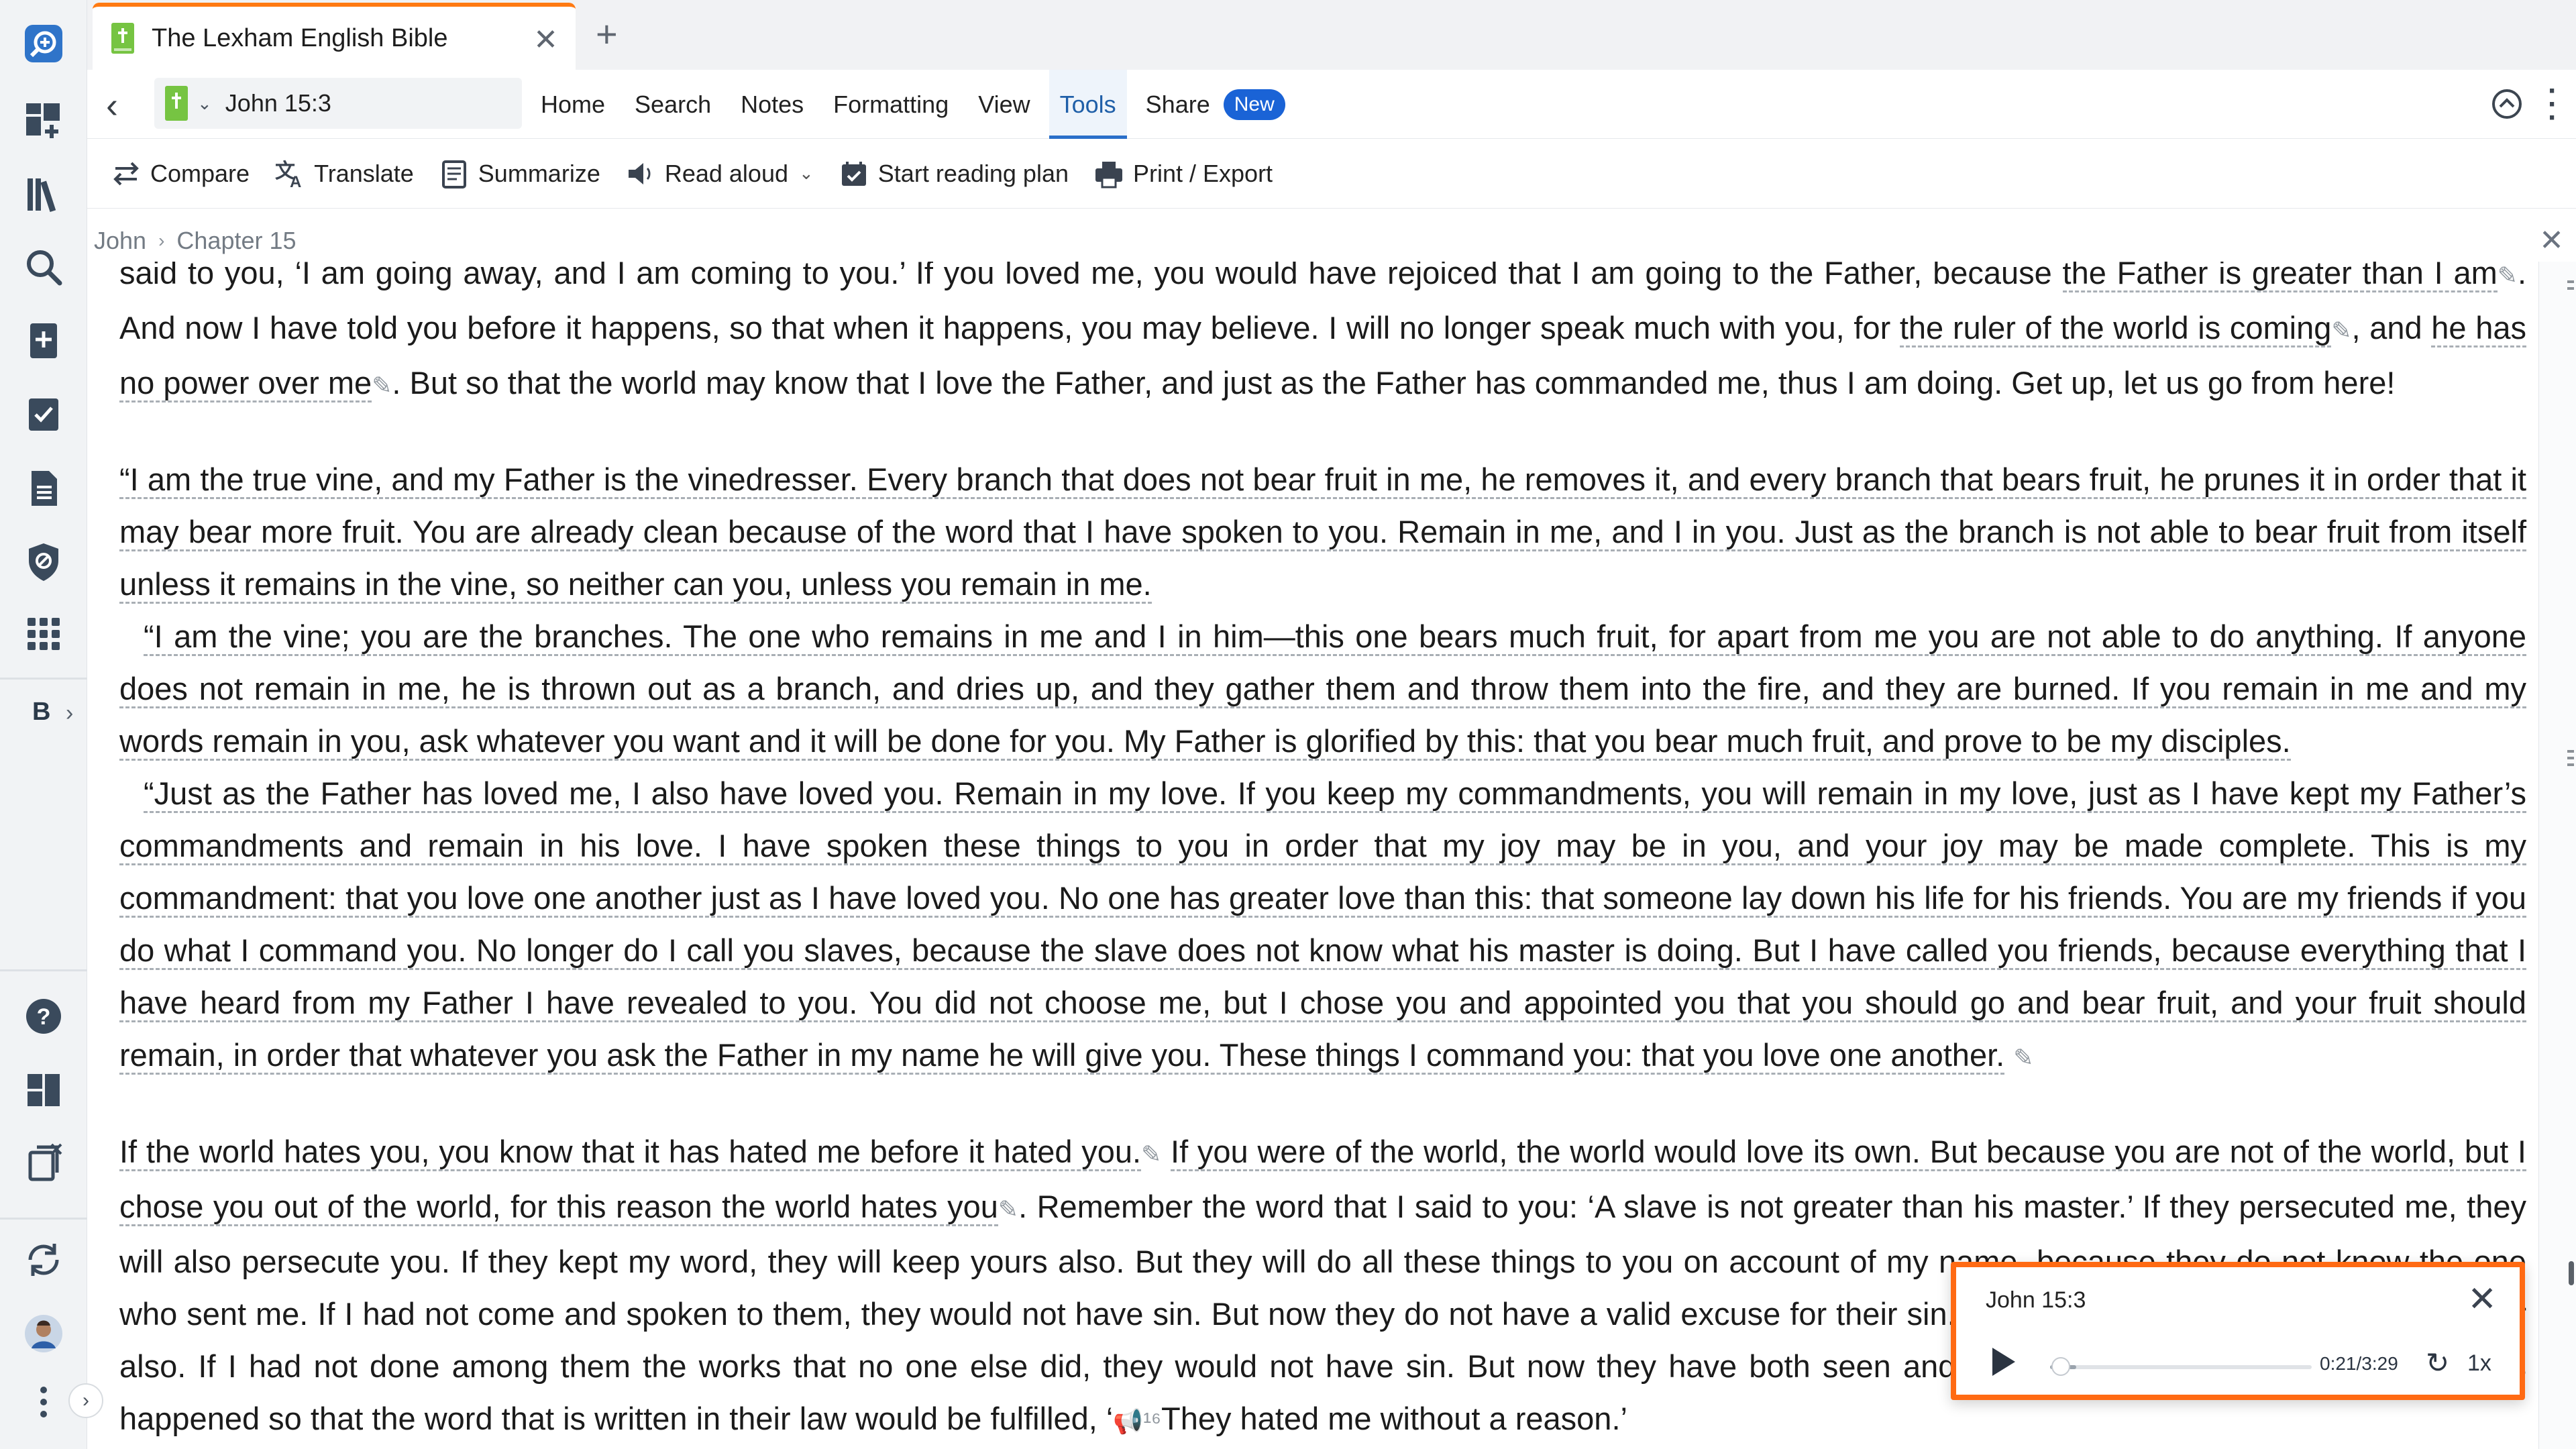  What do you see at coordinates (43, 267) in the screenshot?
I see `search-icon` at bounding box center [43, 267].